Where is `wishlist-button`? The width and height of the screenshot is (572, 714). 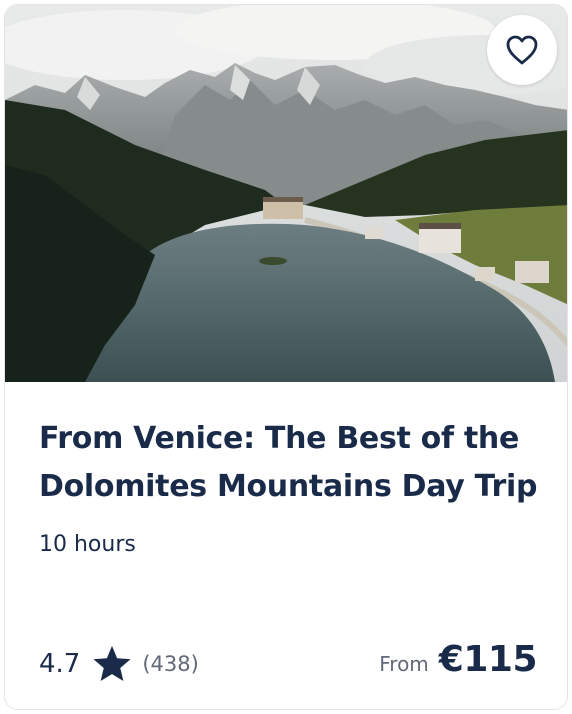
wishlist-button is located at coordinates (522, 50).